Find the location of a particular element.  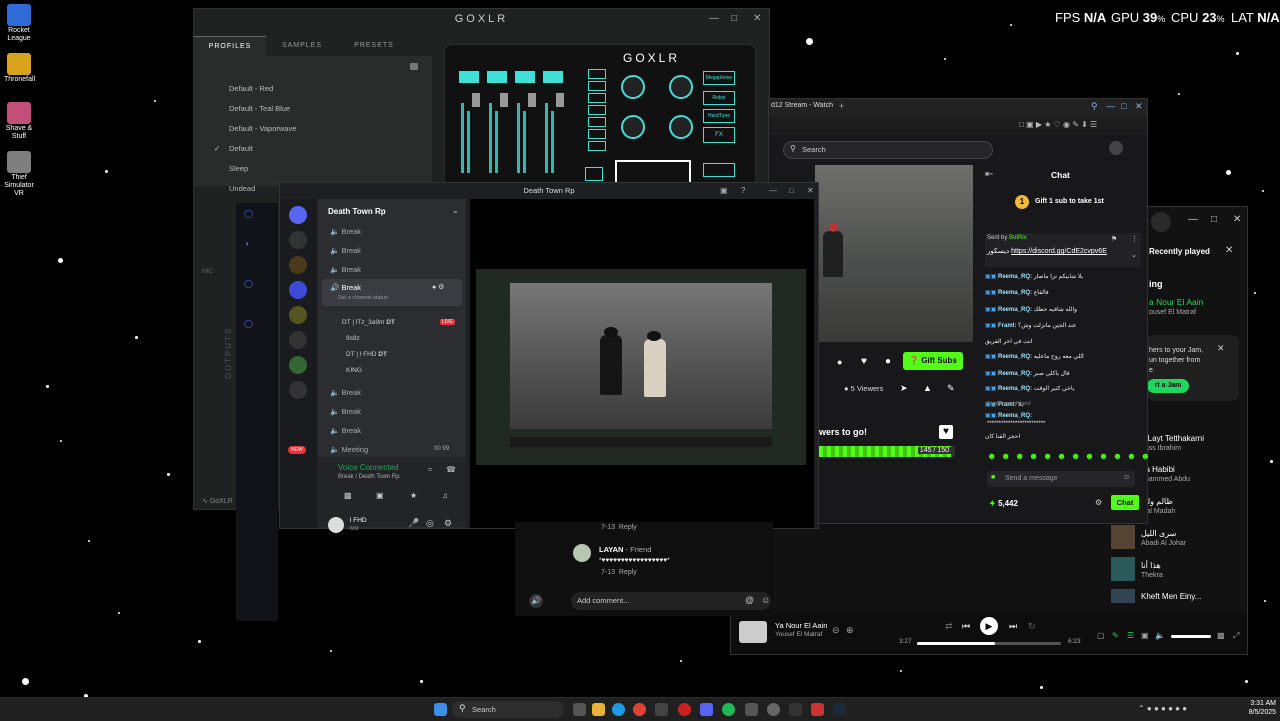

plus-circle-icon: ⊕ is located at coordinates (850, 630).